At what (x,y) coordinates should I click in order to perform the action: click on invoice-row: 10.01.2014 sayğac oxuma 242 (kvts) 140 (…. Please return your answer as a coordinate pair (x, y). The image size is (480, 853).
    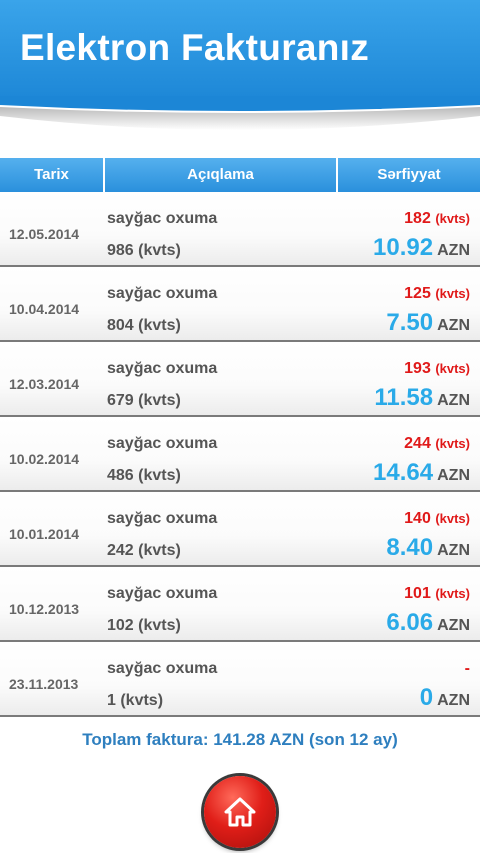
    Looking at the image, I should click on (240, 529).